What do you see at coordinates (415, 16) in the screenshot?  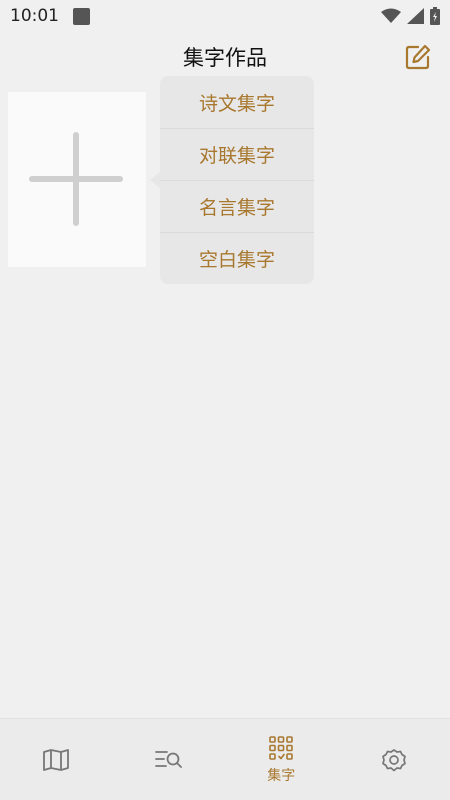 I see `signal-icon` at bounding box center [415, 16].